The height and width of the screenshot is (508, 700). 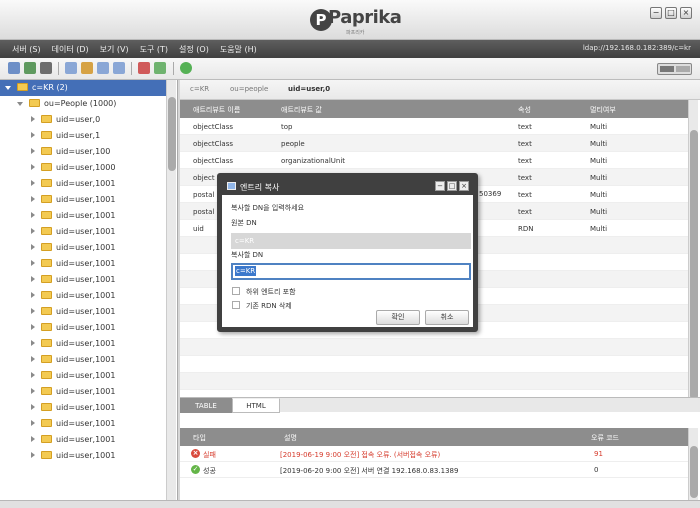 What do you see at coordinates (144, 68) in the screenshot?
I see `import-icon` at bounding box center [144, 68].